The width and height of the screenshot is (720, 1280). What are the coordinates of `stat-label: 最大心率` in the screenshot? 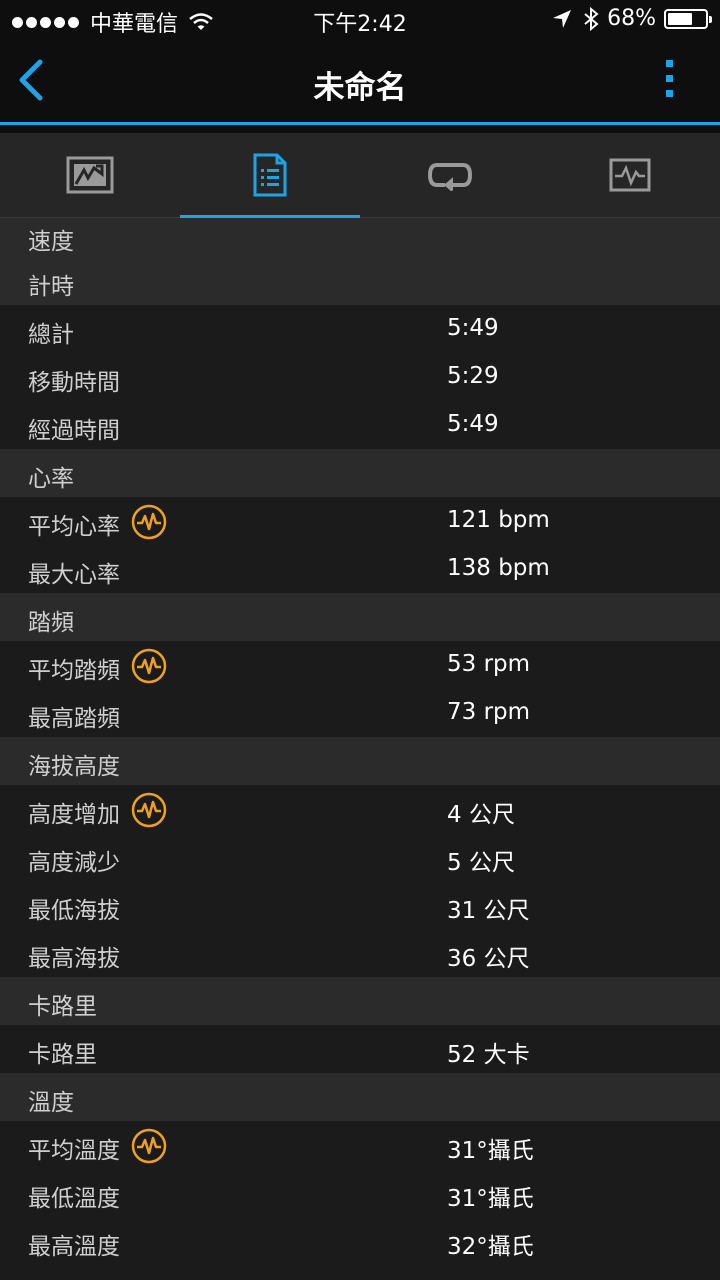 It's located at (74, 575).